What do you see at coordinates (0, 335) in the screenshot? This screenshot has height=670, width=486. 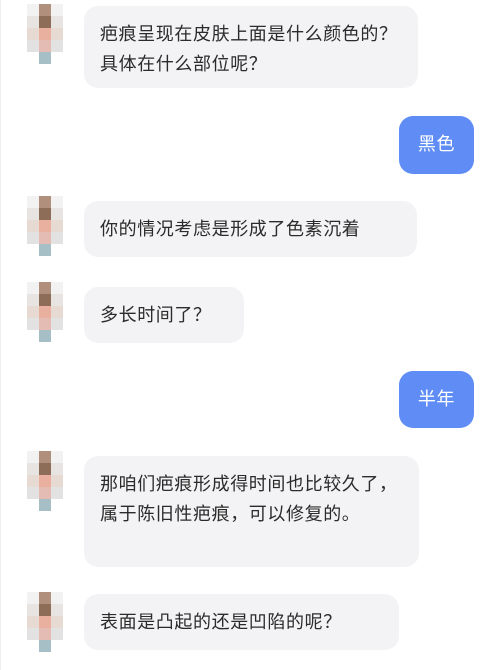 I see `chat-left-border` at bounding box center [0, 335].